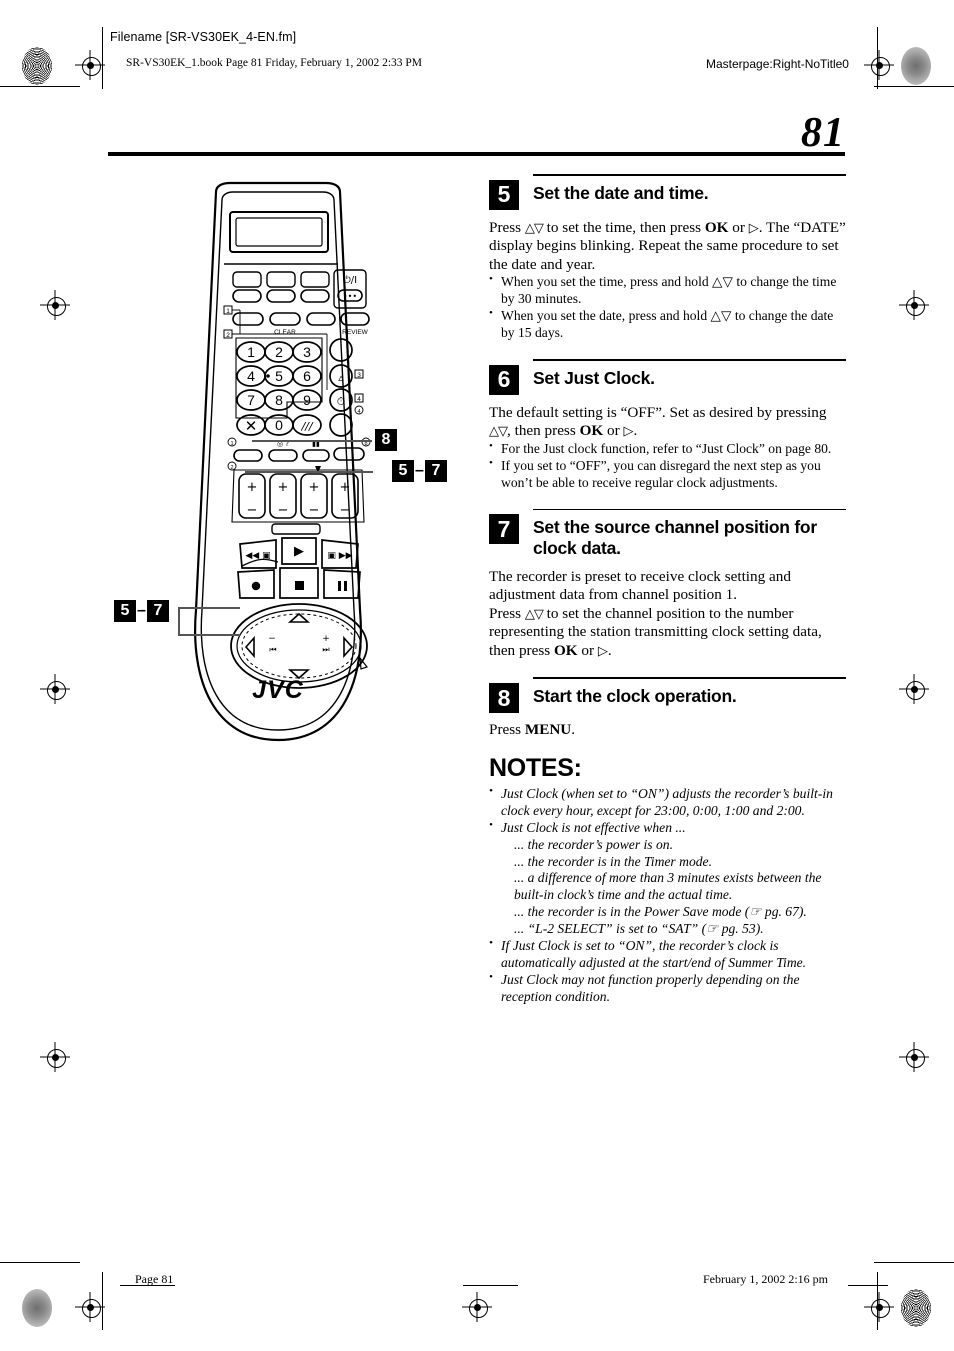 This screenshot has height=1351, width=954. What do you see at coordinates (279, 425) in the screenshot?
I see `svg-text: 0` at bounding box center [279, 425].